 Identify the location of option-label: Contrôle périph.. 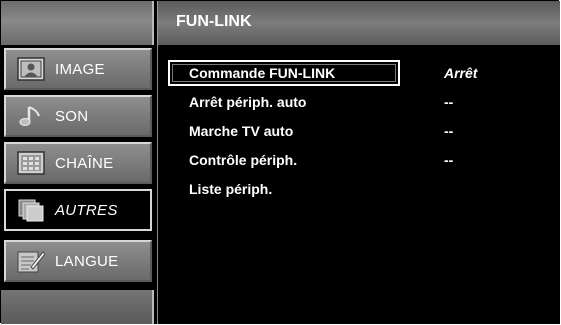
(243, 160).